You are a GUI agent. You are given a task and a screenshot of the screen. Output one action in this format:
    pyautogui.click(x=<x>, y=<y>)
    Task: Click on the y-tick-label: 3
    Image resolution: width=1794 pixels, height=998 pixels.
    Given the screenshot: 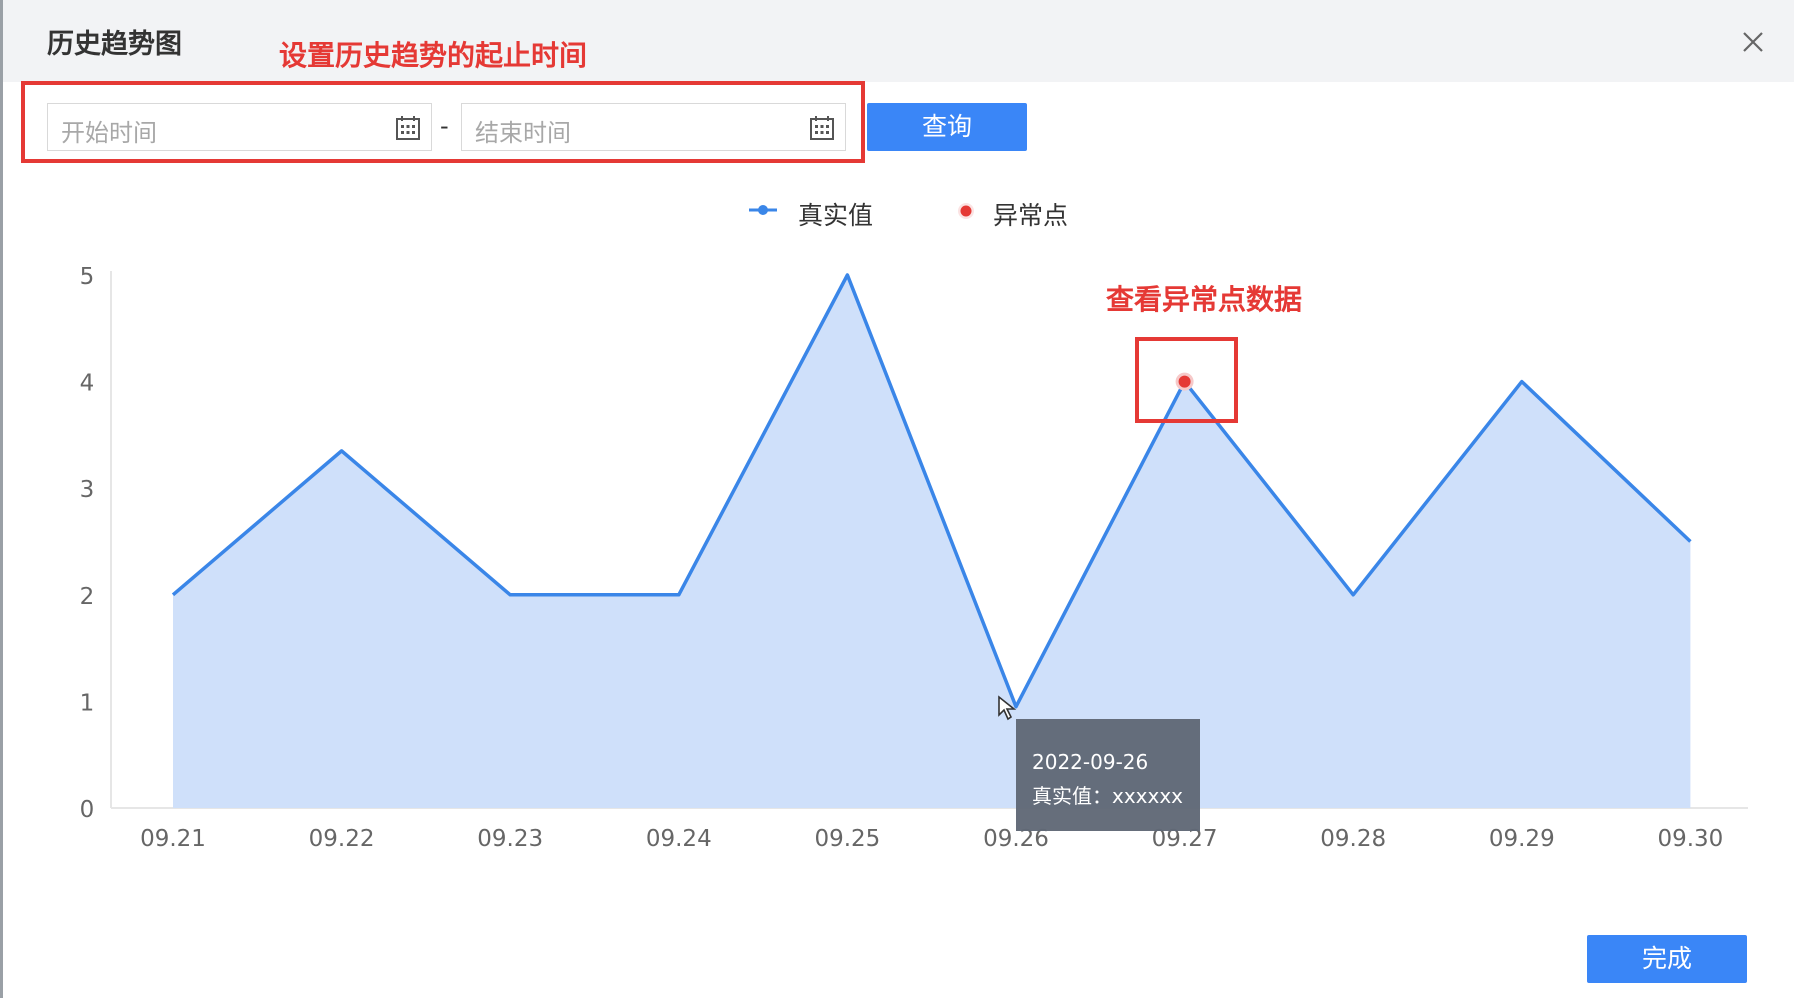 What is the action you would take?
    pyautogui.click(x=87, y=490)
    